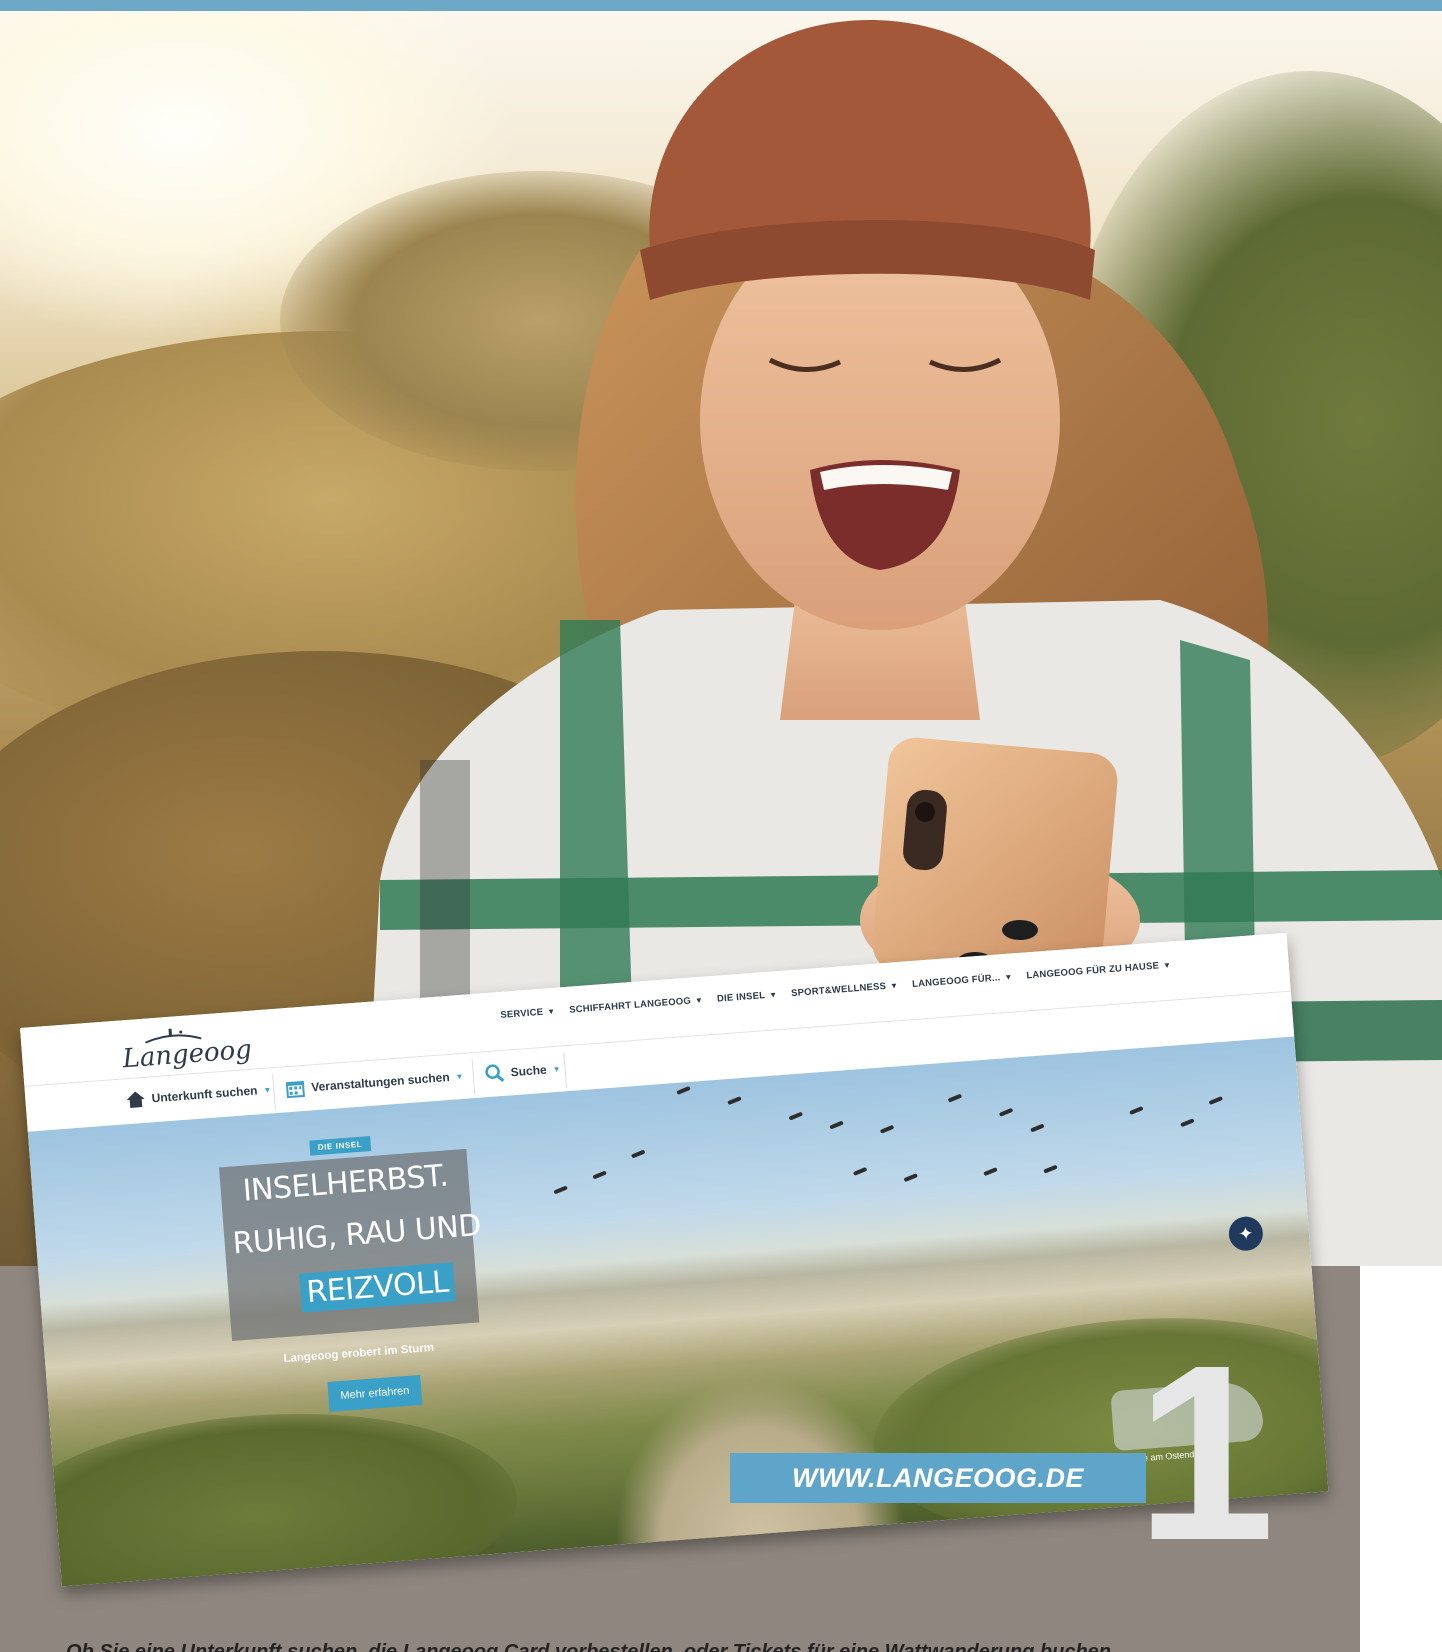  Describe the element at coordinates (528, 1013) in the screenshot. I see `nav-service: SERVICE ▼` at that location.